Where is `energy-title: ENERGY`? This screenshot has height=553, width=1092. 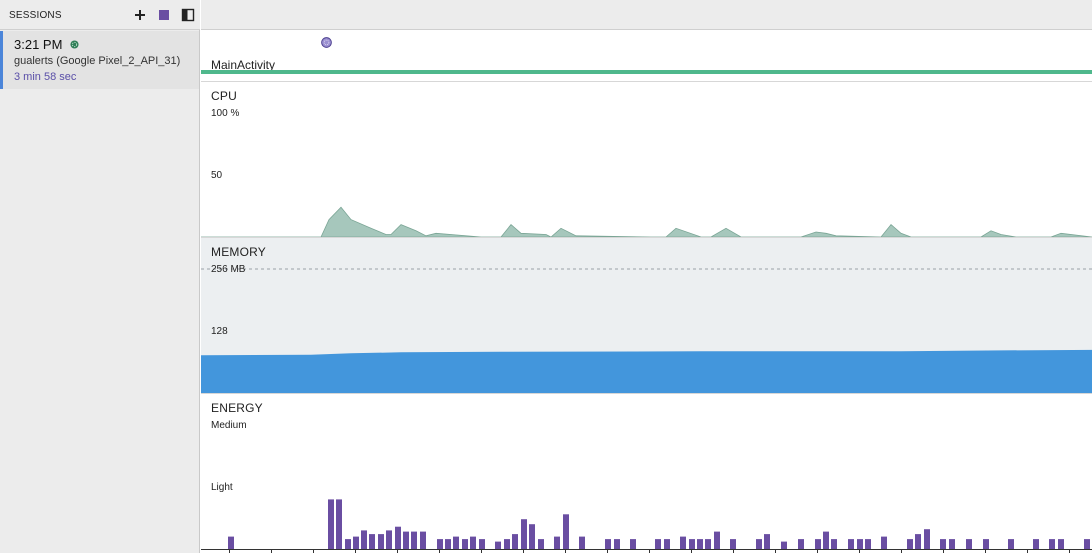
energy-title: ENERGY is located at coordinates (237, 408).